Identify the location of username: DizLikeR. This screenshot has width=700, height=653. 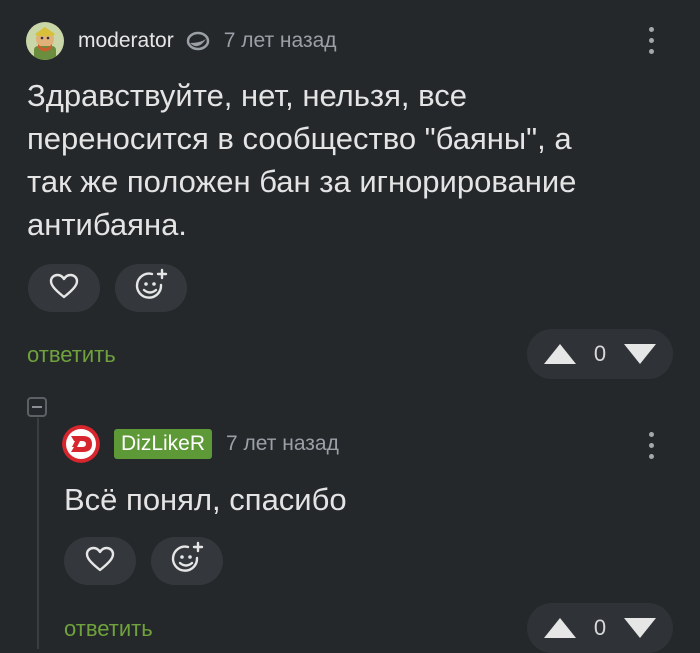
(163, 444).